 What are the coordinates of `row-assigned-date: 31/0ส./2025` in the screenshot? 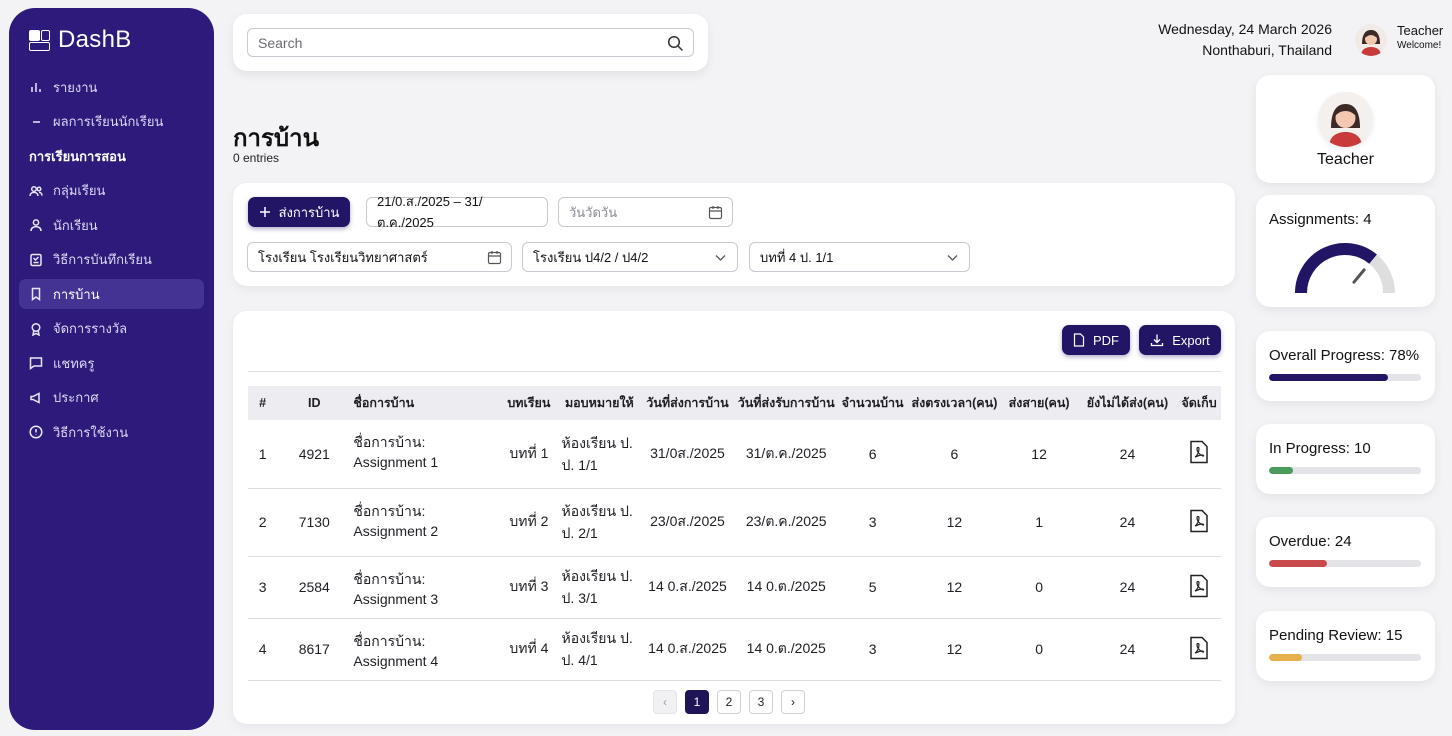 It's located at (687, 454).